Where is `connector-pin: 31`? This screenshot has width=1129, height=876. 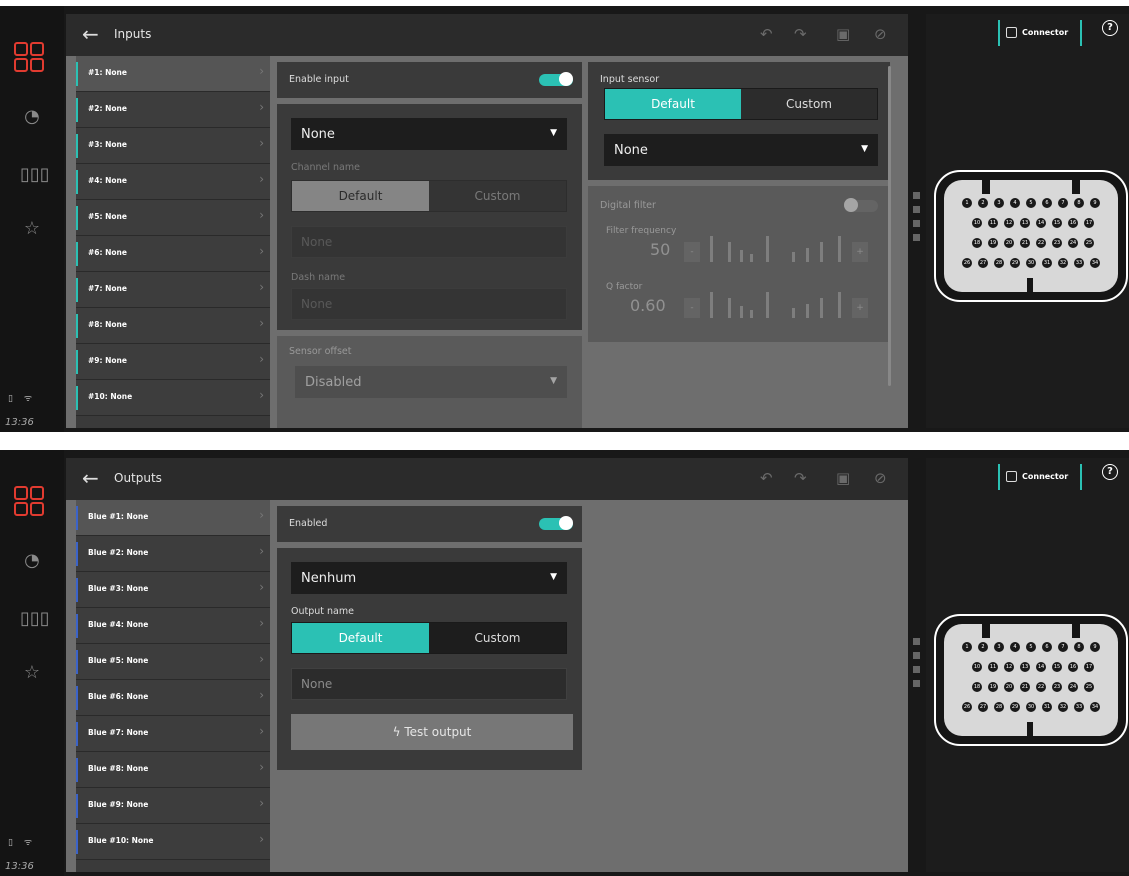 connector-pin: 31 is located at coordinates (1047, 707).